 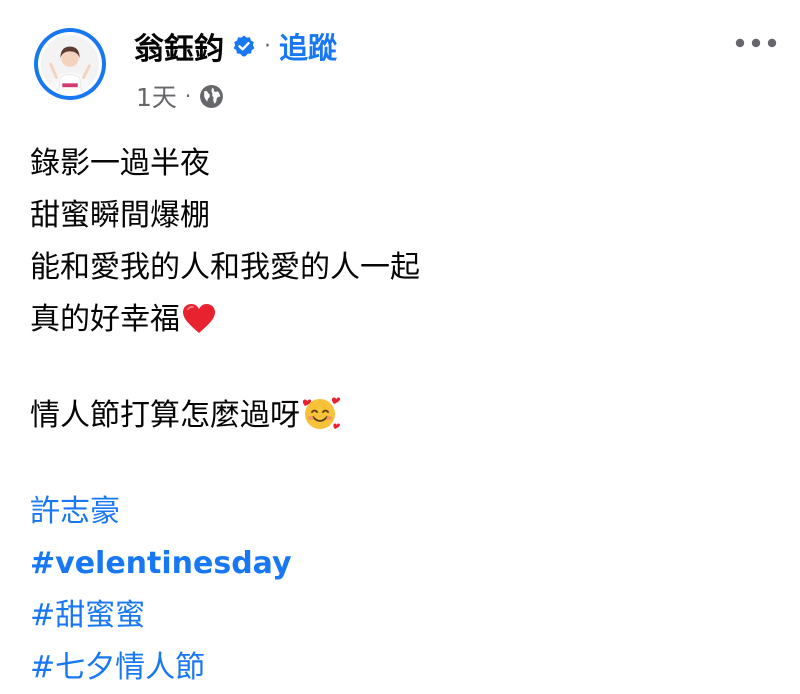 What do you see at coordinates (405, 564) in the screenshot?
I see `hashtag-link: #velentinesday` at bounding box center [405, 564].